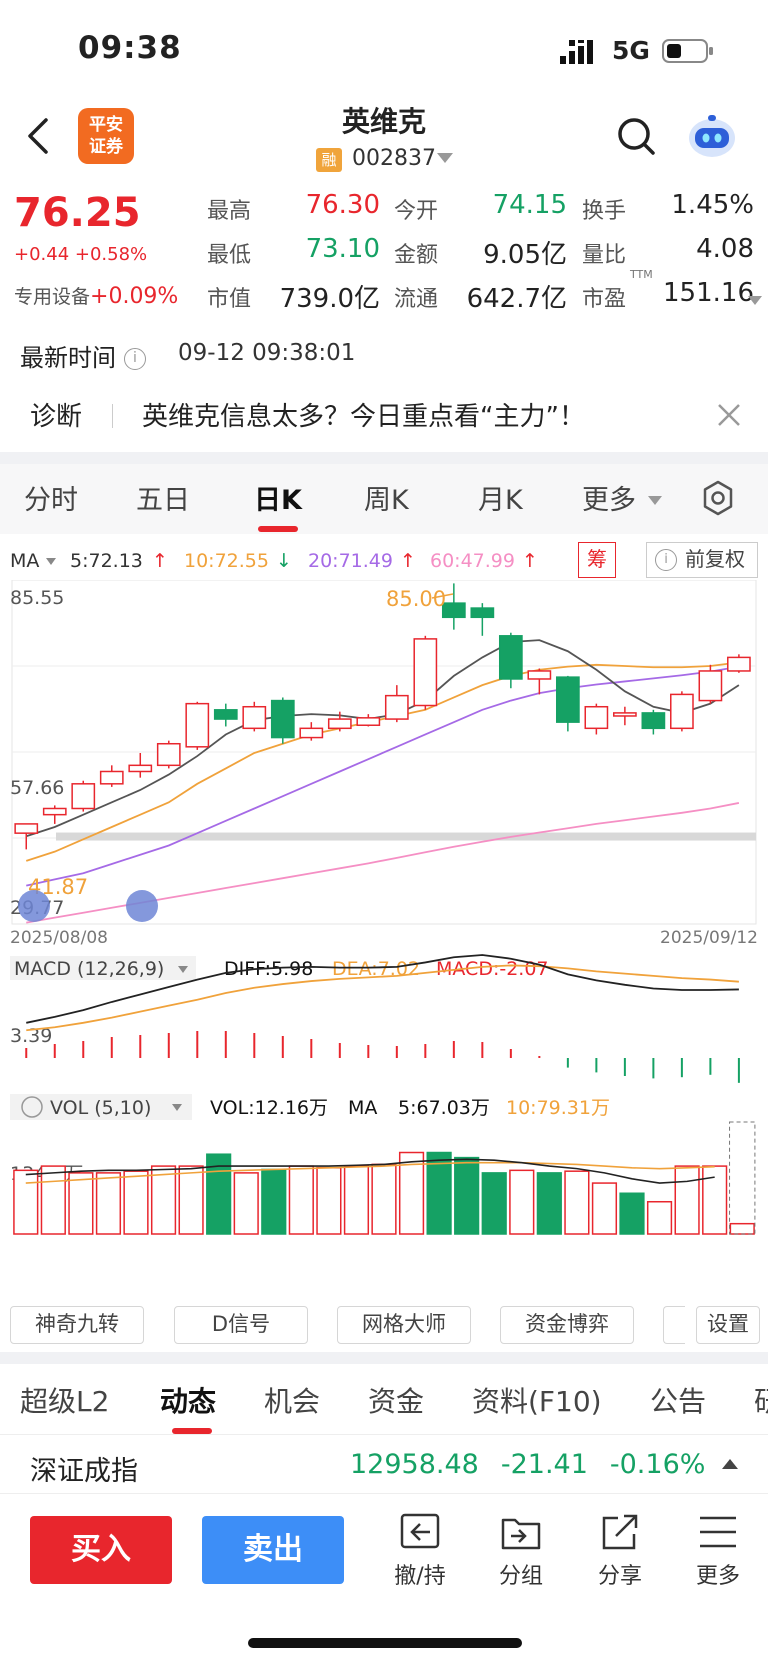  I want to click on close-icon, so click(729, 415).